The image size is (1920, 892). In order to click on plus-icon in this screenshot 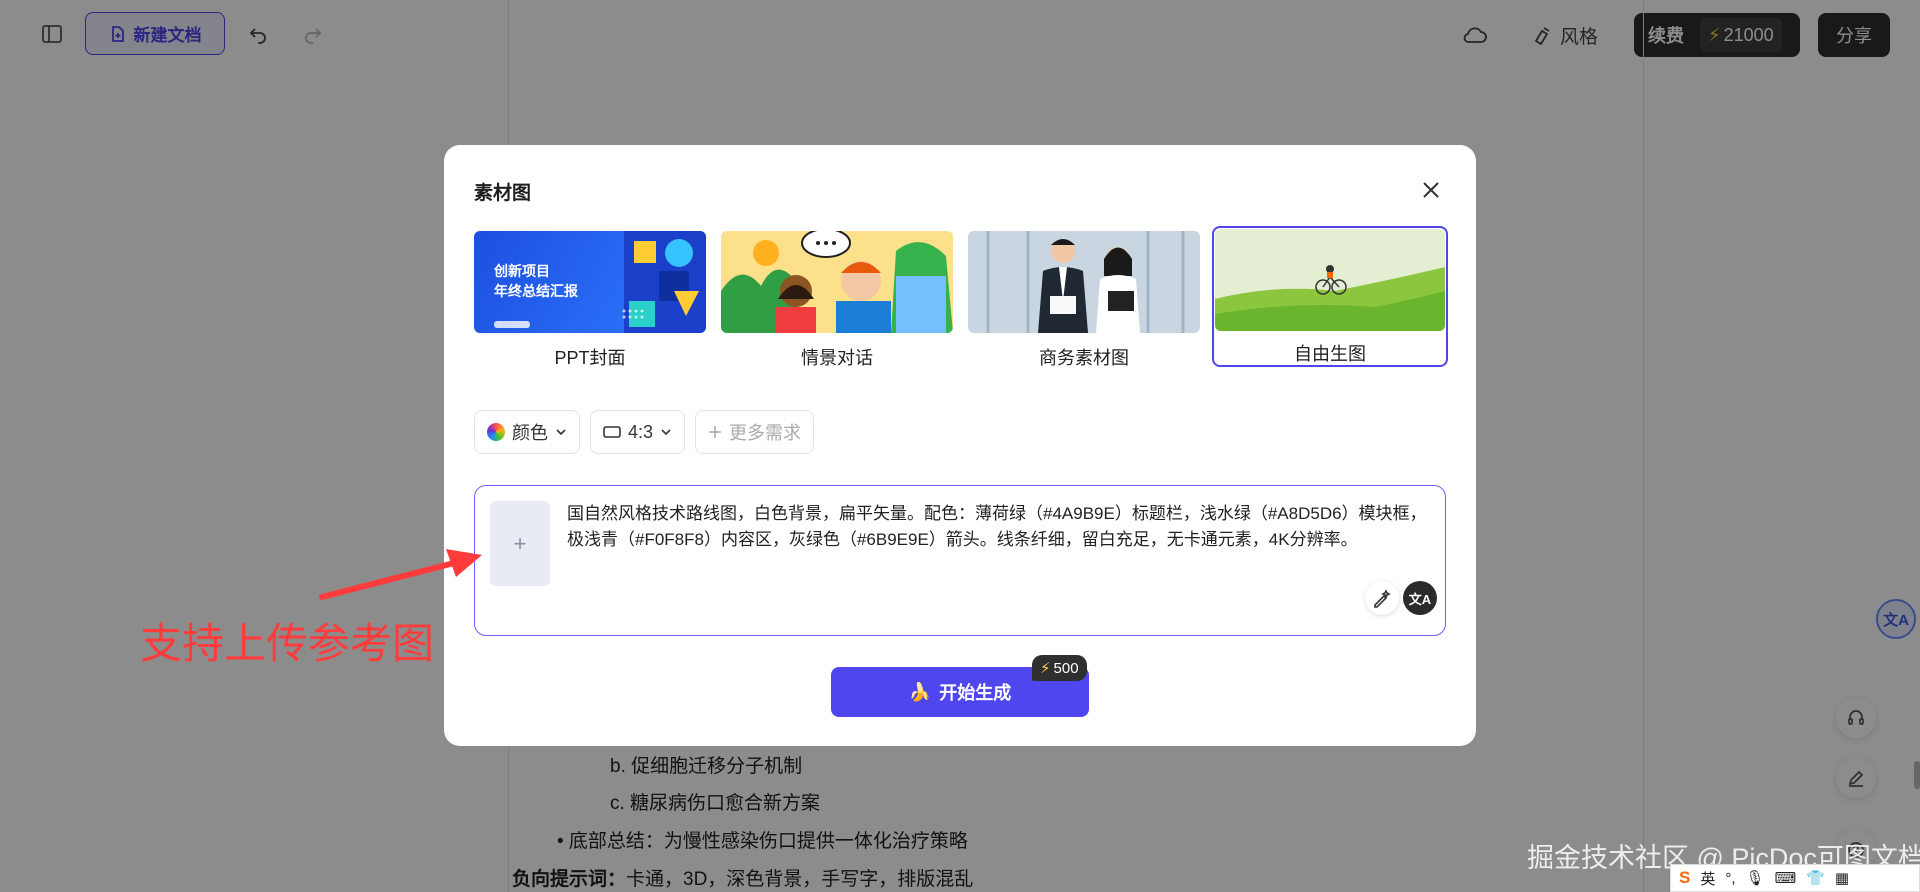, I will do `click(715, 432)`.